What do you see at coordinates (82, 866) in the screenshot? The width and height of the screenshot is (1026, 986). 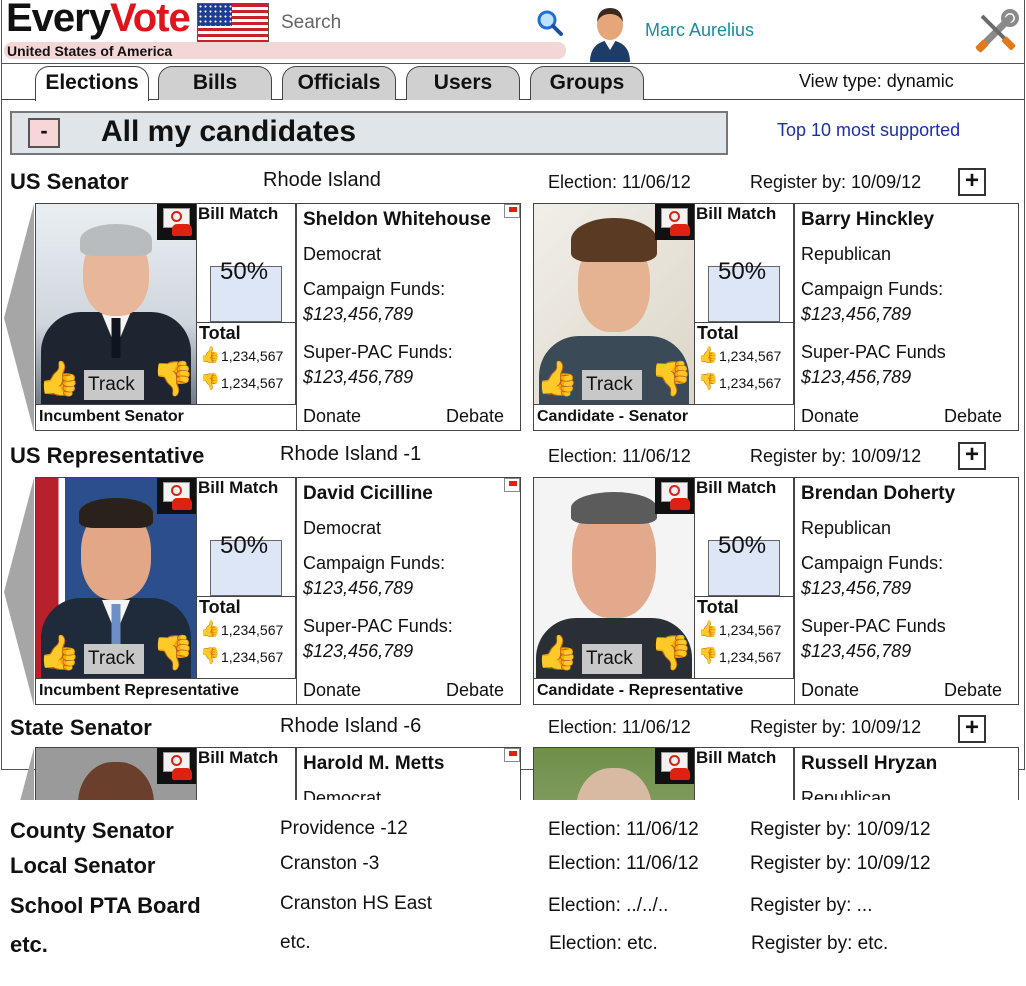 I see `office-title: Local Senator` at bounding box center [82, 866].